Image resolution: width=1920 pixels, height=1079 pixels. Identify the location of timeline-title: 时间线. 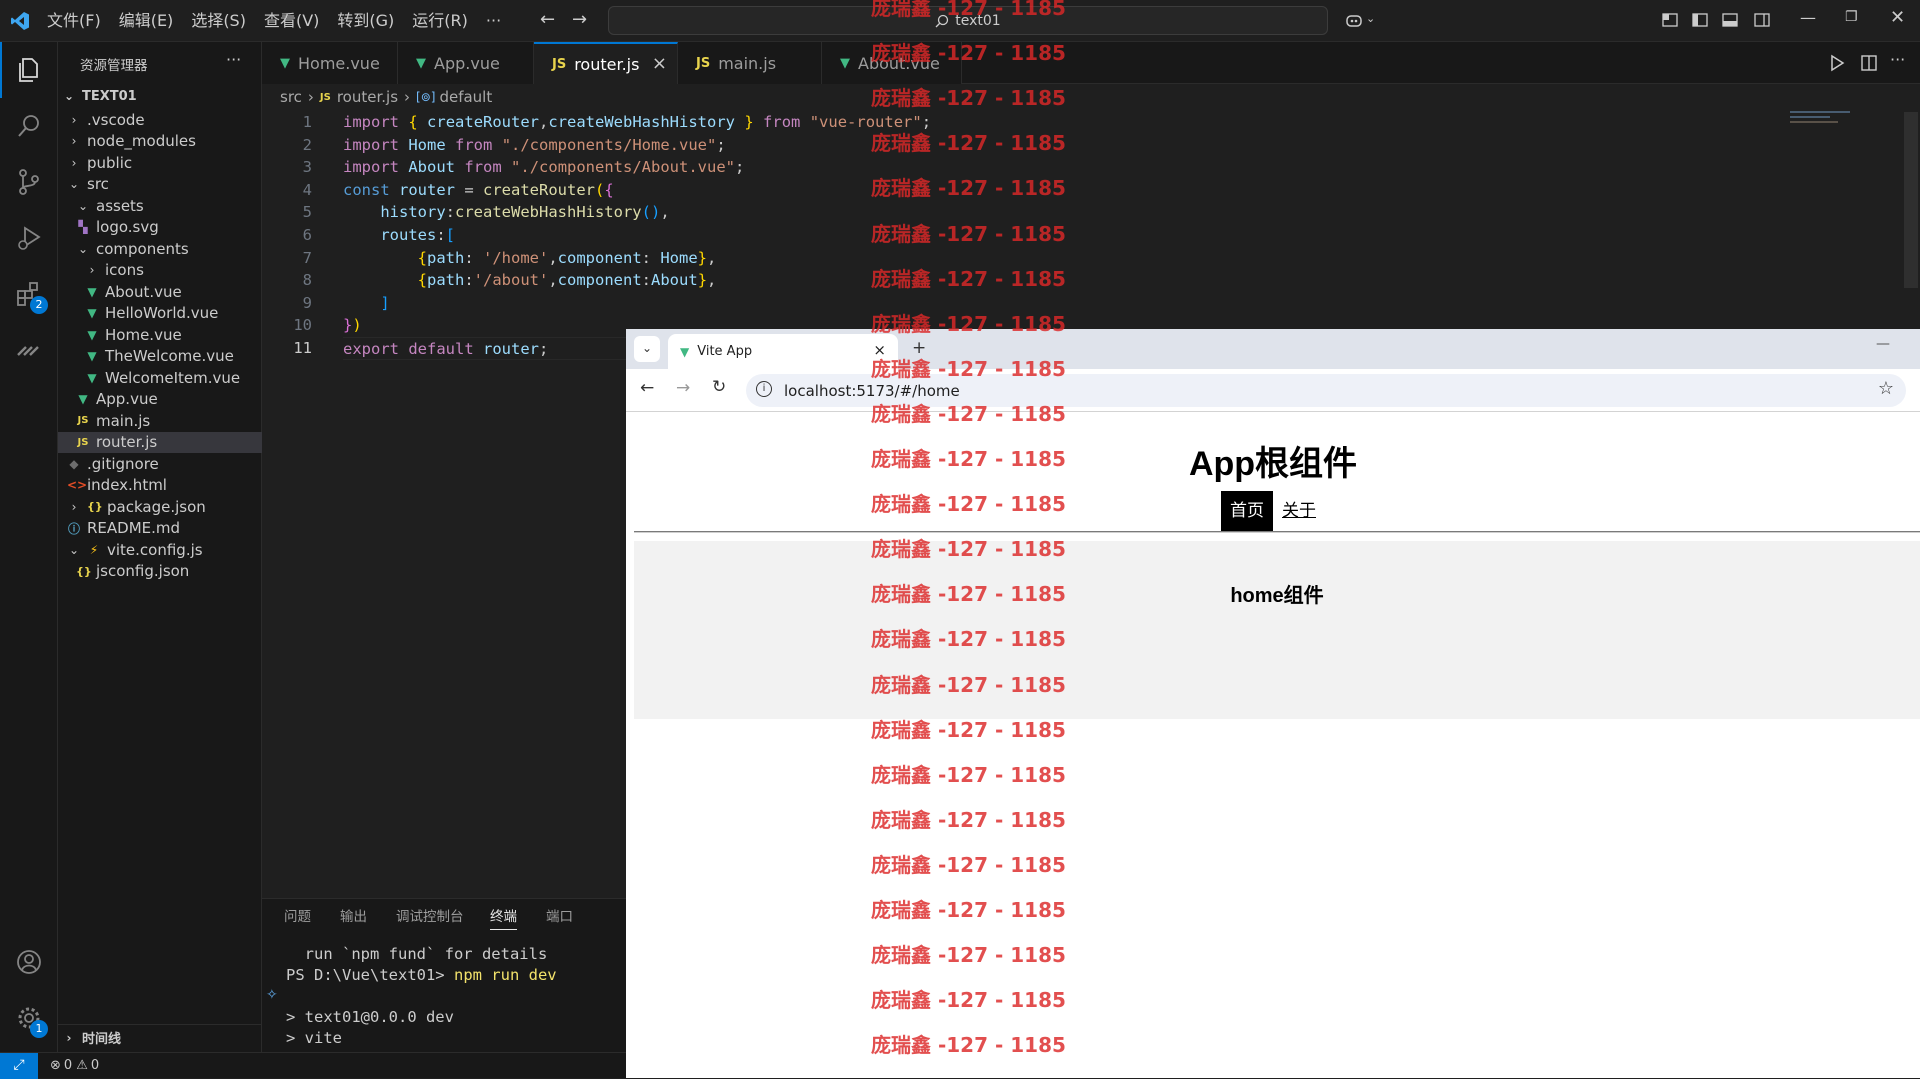
(102, 1039).